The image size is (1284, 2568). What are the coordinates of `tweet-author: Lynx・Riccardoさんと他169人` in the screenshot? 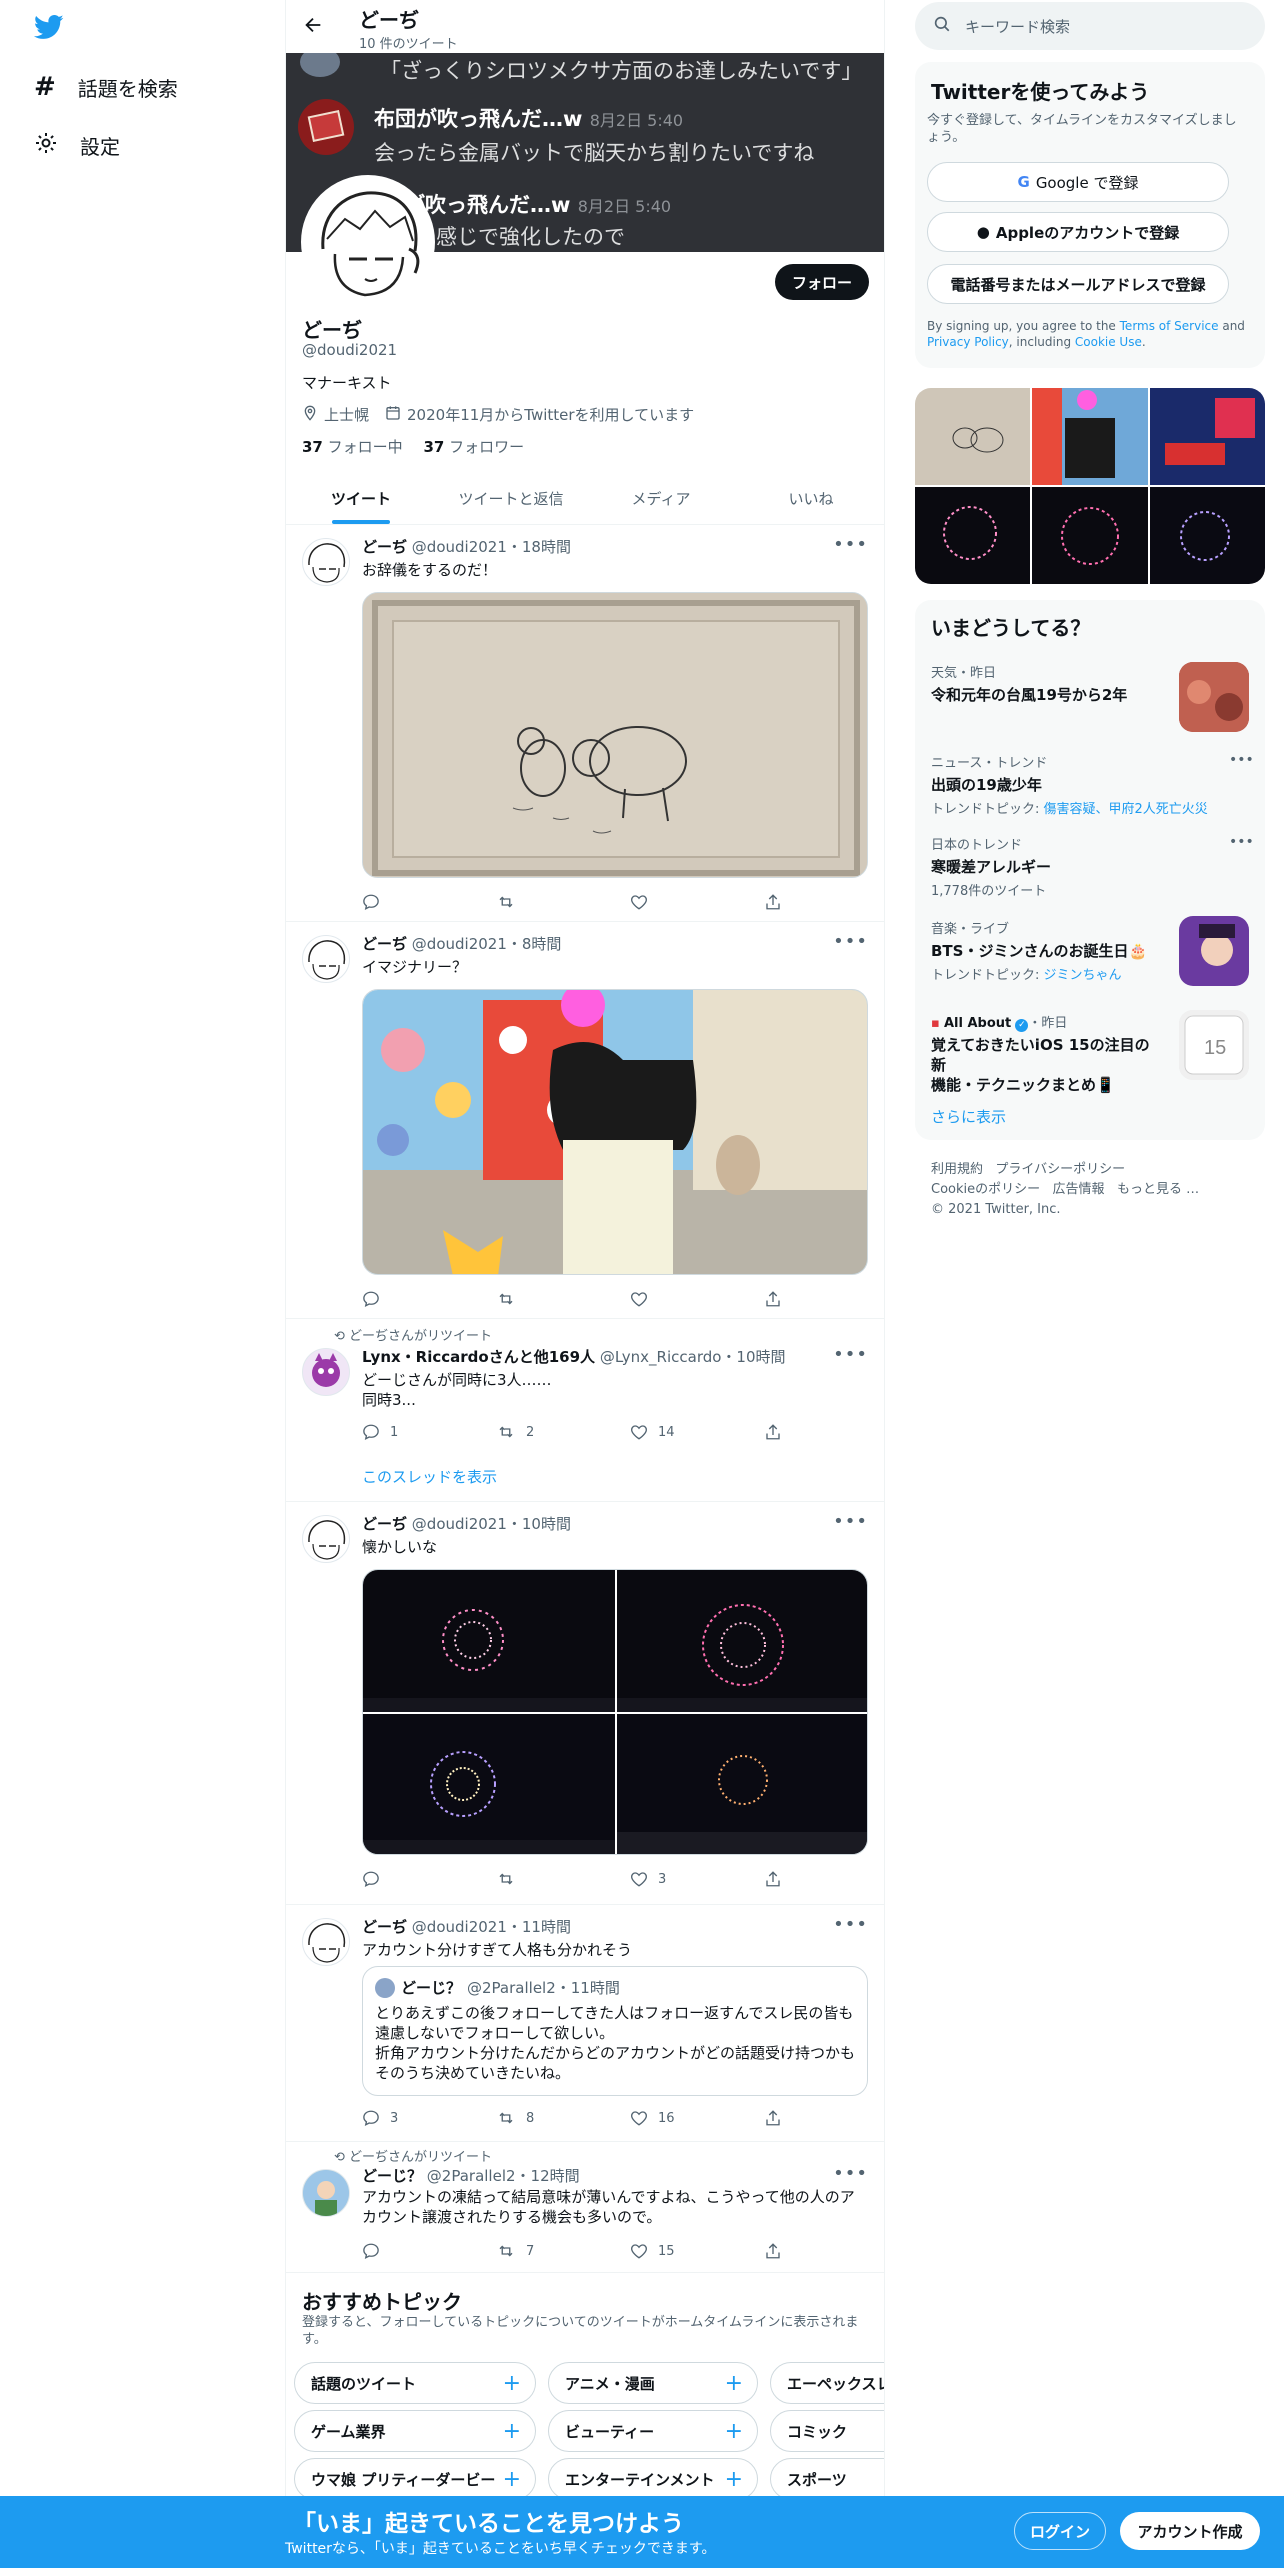 It's located at (478, 1357).